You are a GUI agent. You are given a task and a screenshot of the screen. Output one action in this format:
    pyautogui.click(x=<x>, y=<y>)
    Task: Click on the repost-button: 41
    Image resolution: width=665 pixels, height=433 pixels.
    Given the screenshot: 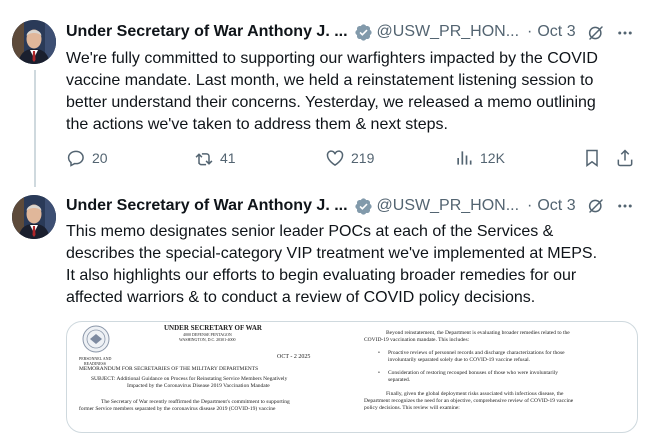 What is the action you would take?
    pyautogui.click(x=215, y=158)
    